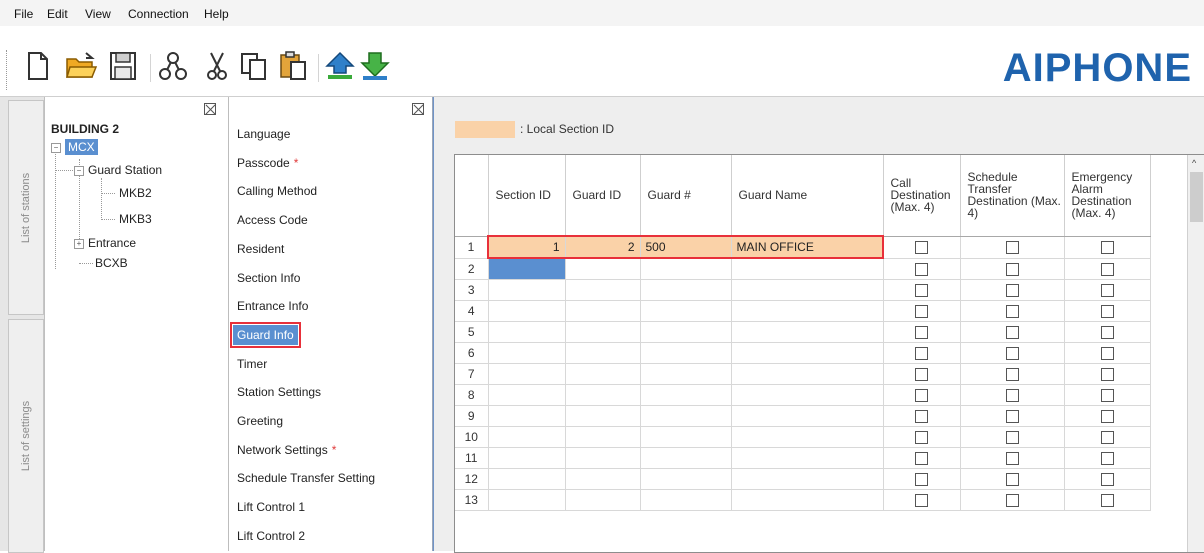  What do you see at coordinates (418, 109) in the screenshot?
I see `close-icon` at bounding box center [418, 109].